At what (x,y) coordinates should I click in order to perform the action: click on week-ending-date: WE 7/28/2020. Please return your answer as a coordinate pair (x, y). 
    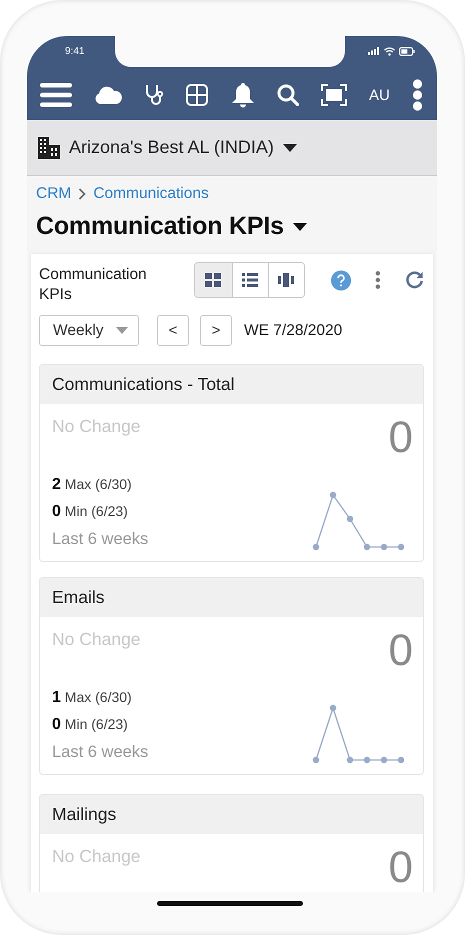
    Looking at the image, I should click on (293, 331).